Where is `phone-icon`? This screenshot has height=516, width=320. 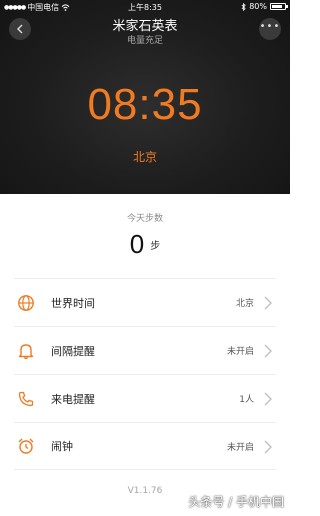 phone-icon is located at coordinates (26, 399).